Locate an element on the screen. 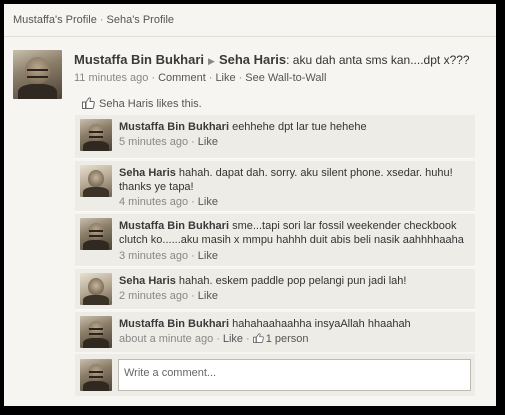  comment-meta: 2 minutes ago · Like is located at coordinates (168, 296).